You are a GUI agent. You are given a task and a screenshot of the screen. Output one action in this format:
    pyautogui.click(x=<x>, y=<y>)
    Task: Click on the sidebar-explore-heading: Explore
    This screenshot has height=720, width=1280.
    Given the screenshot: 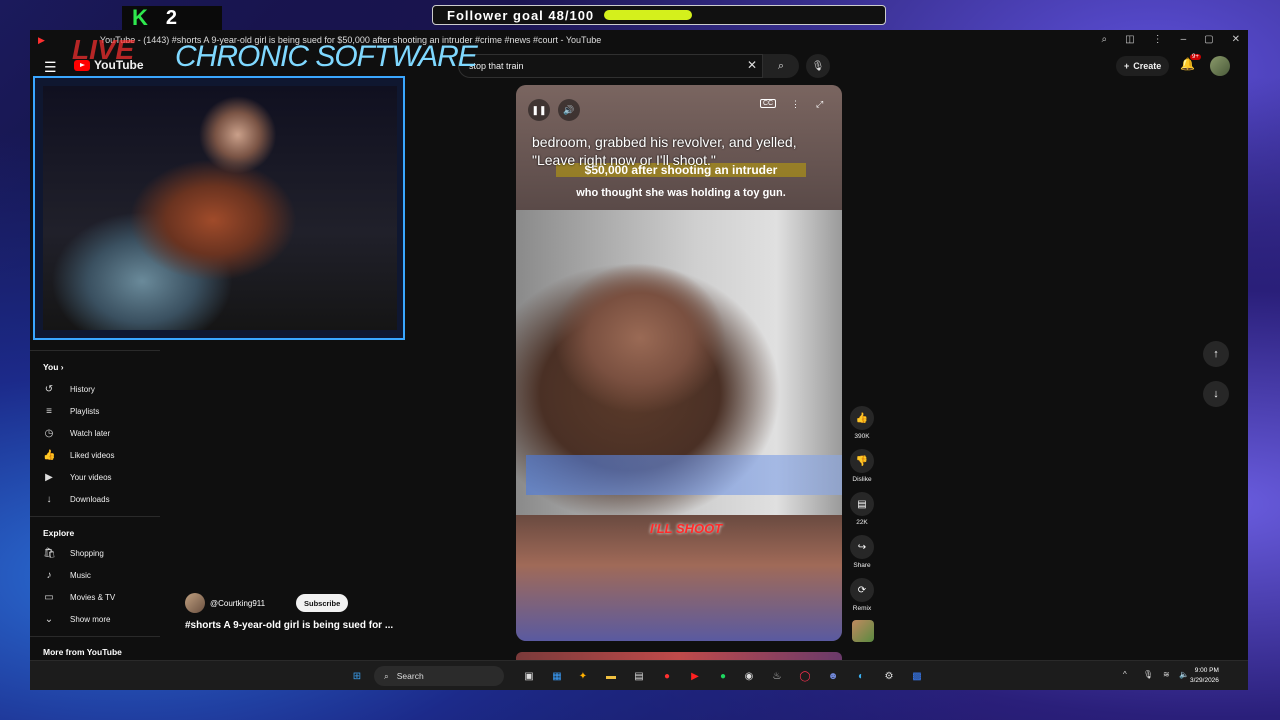 What is the action you would take?
    pyautogui.click(x=59, y=533)
    